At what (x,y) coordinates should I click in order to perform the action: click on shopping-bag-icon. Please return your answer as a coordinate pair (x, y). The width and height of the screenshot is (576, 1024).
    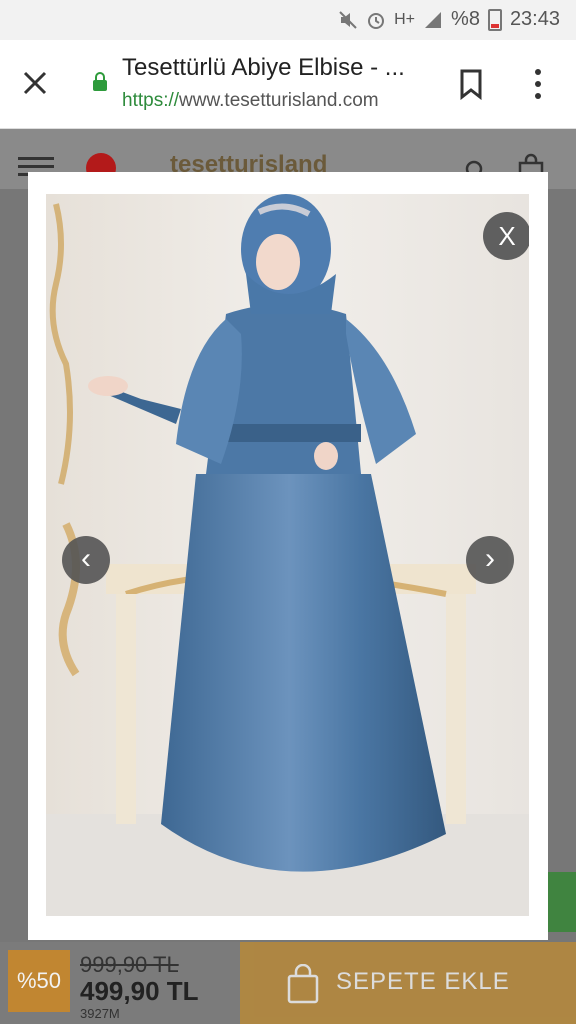
    Looking at the image, I should click on (303, 984).